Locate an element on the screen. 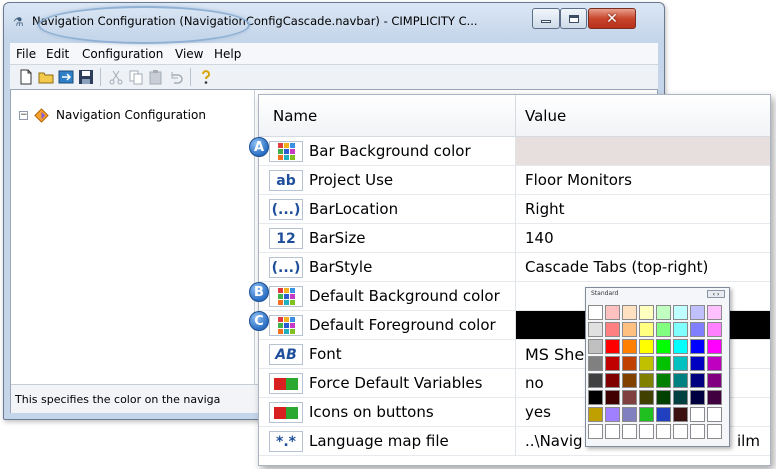 This screenshot has width=776, height=469. menu-file: File is located at coordinates (26, 54).